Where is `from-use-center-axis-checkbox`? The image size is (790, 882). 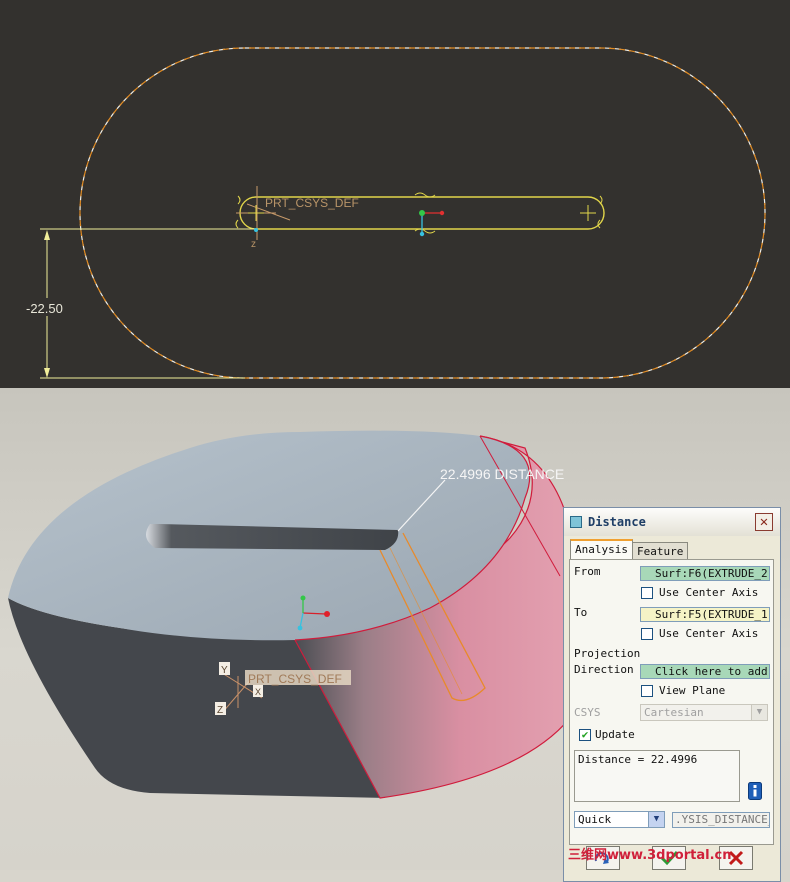
from-use-center-axis-checkbox is located at coordinates (647, 593).